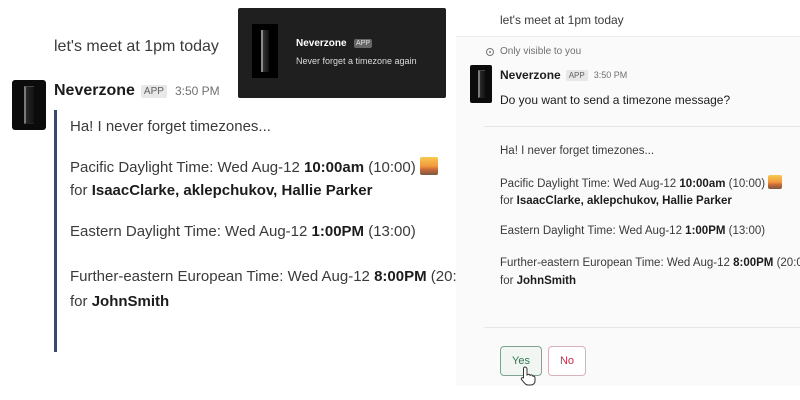 This screenshot has width=800, height=400. Describe the element at coordinates (321, 43) in the screenshot. I see `notification-title: Neverzone` at that location.